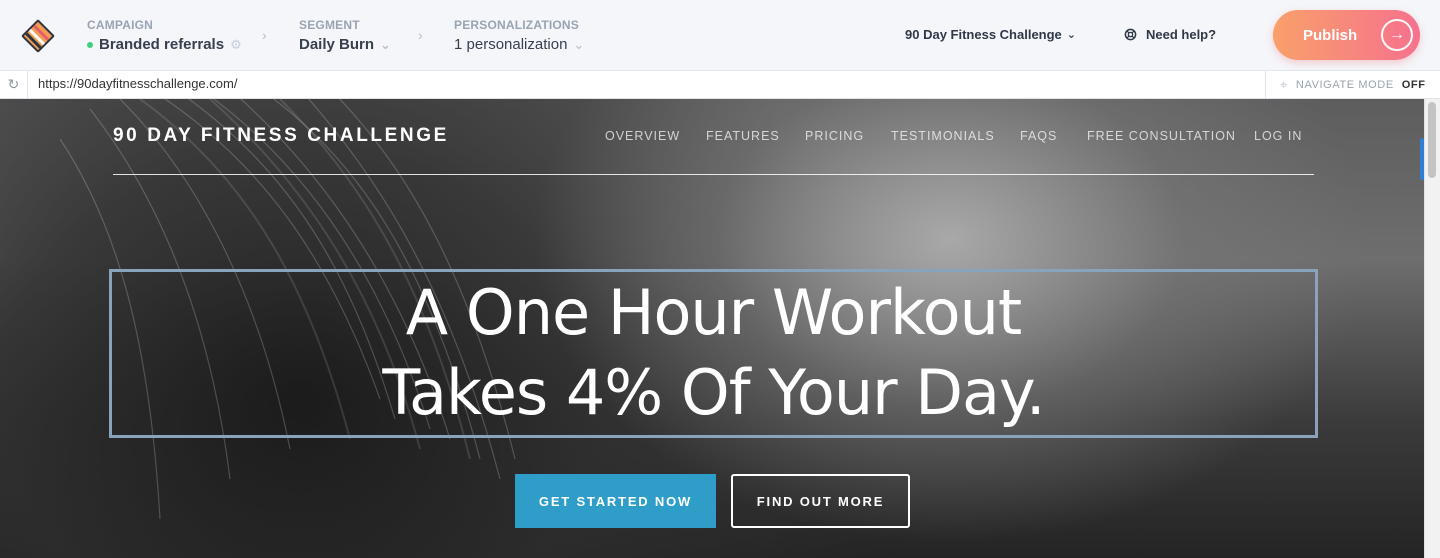 This screenshot has width=1440, height=558. Describe the element at coordinates (236, 45) in the screenshot. I see `gear-icon: ⚙` at that location.